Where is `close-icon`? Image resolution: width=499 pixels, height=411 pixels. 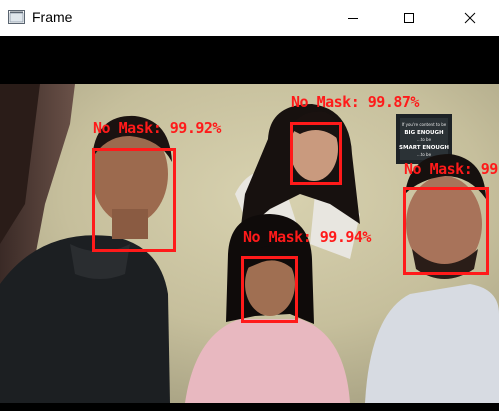 close-icon is located at coordinates (470, 18).